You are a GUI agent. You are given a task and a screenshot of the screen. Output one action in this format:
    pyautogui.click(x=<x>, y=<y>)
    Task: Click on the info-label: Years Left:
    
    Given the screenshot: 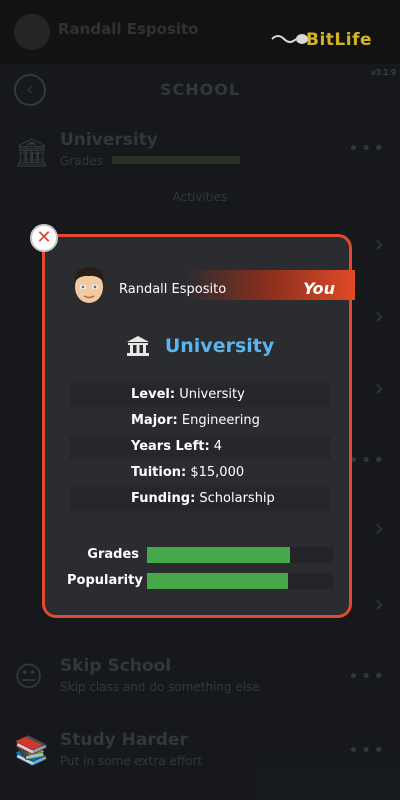 What is the action you would take?
    pyautogui.click(x=170, y=446)
    